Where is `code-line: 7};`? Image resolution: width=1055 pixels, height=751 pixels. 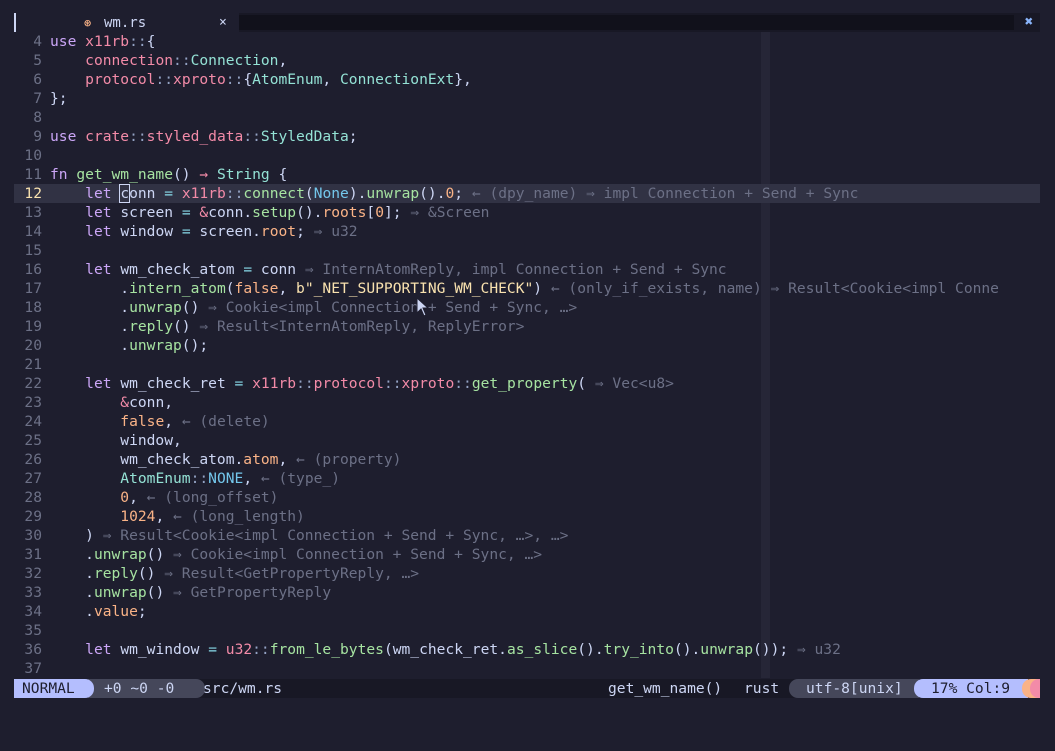
code-line: 7}; is located at coordinates (527, 98).